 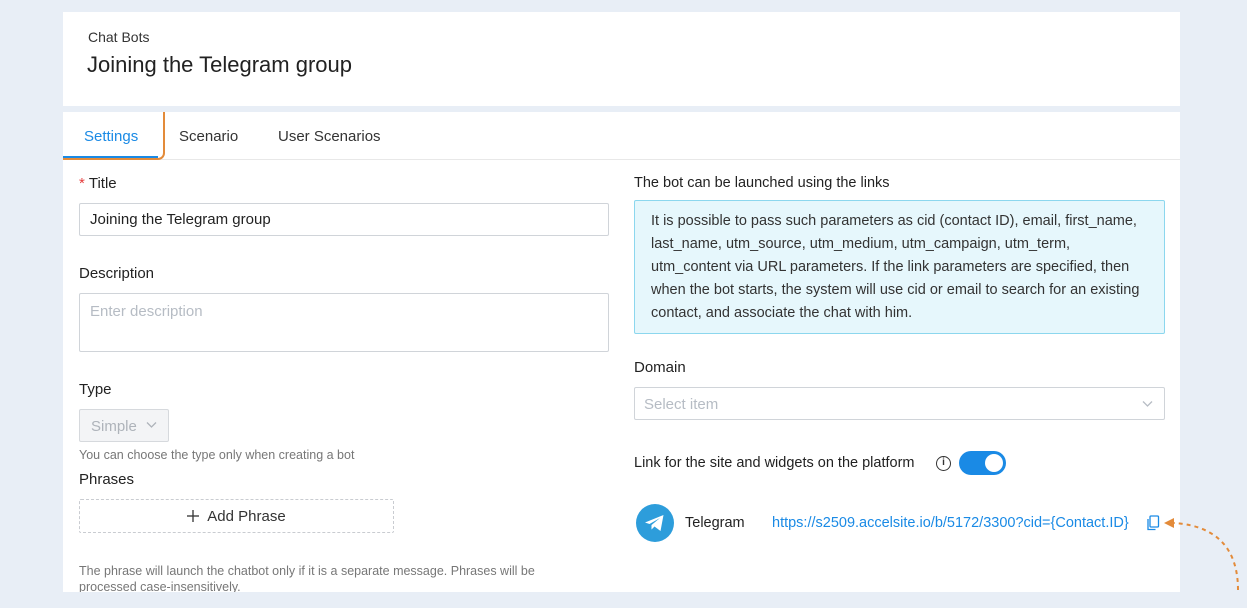 I want to click on tab-user-scenarios: User Scenarios, so click(x=329, y=136).